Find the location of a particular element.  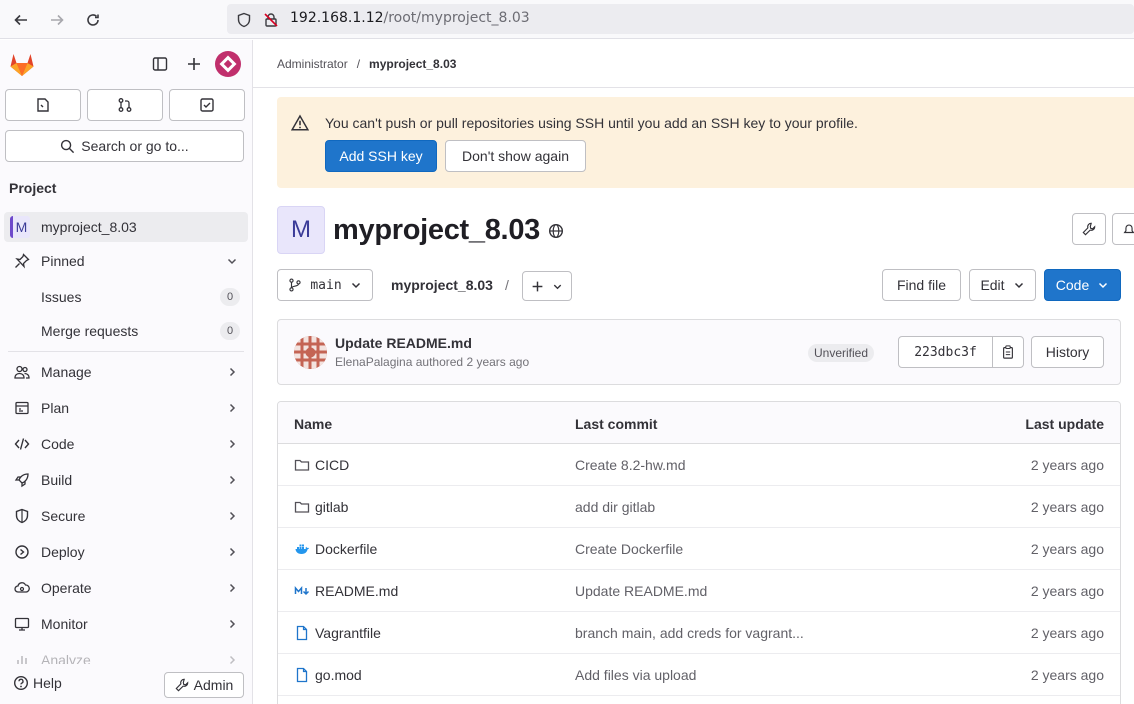

file-commit: Add files via upload is located at coordinates (635, 675).